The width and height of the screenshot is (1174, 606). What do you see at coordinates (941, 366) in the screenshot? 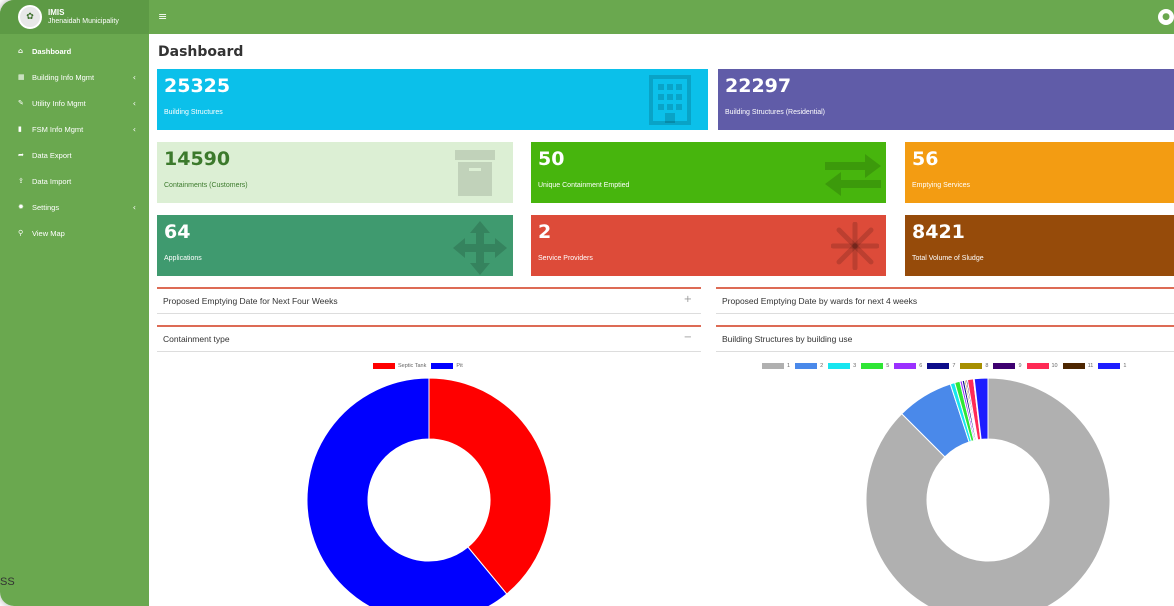
I see `legend-item: 7` at bounding box center [941, 366].